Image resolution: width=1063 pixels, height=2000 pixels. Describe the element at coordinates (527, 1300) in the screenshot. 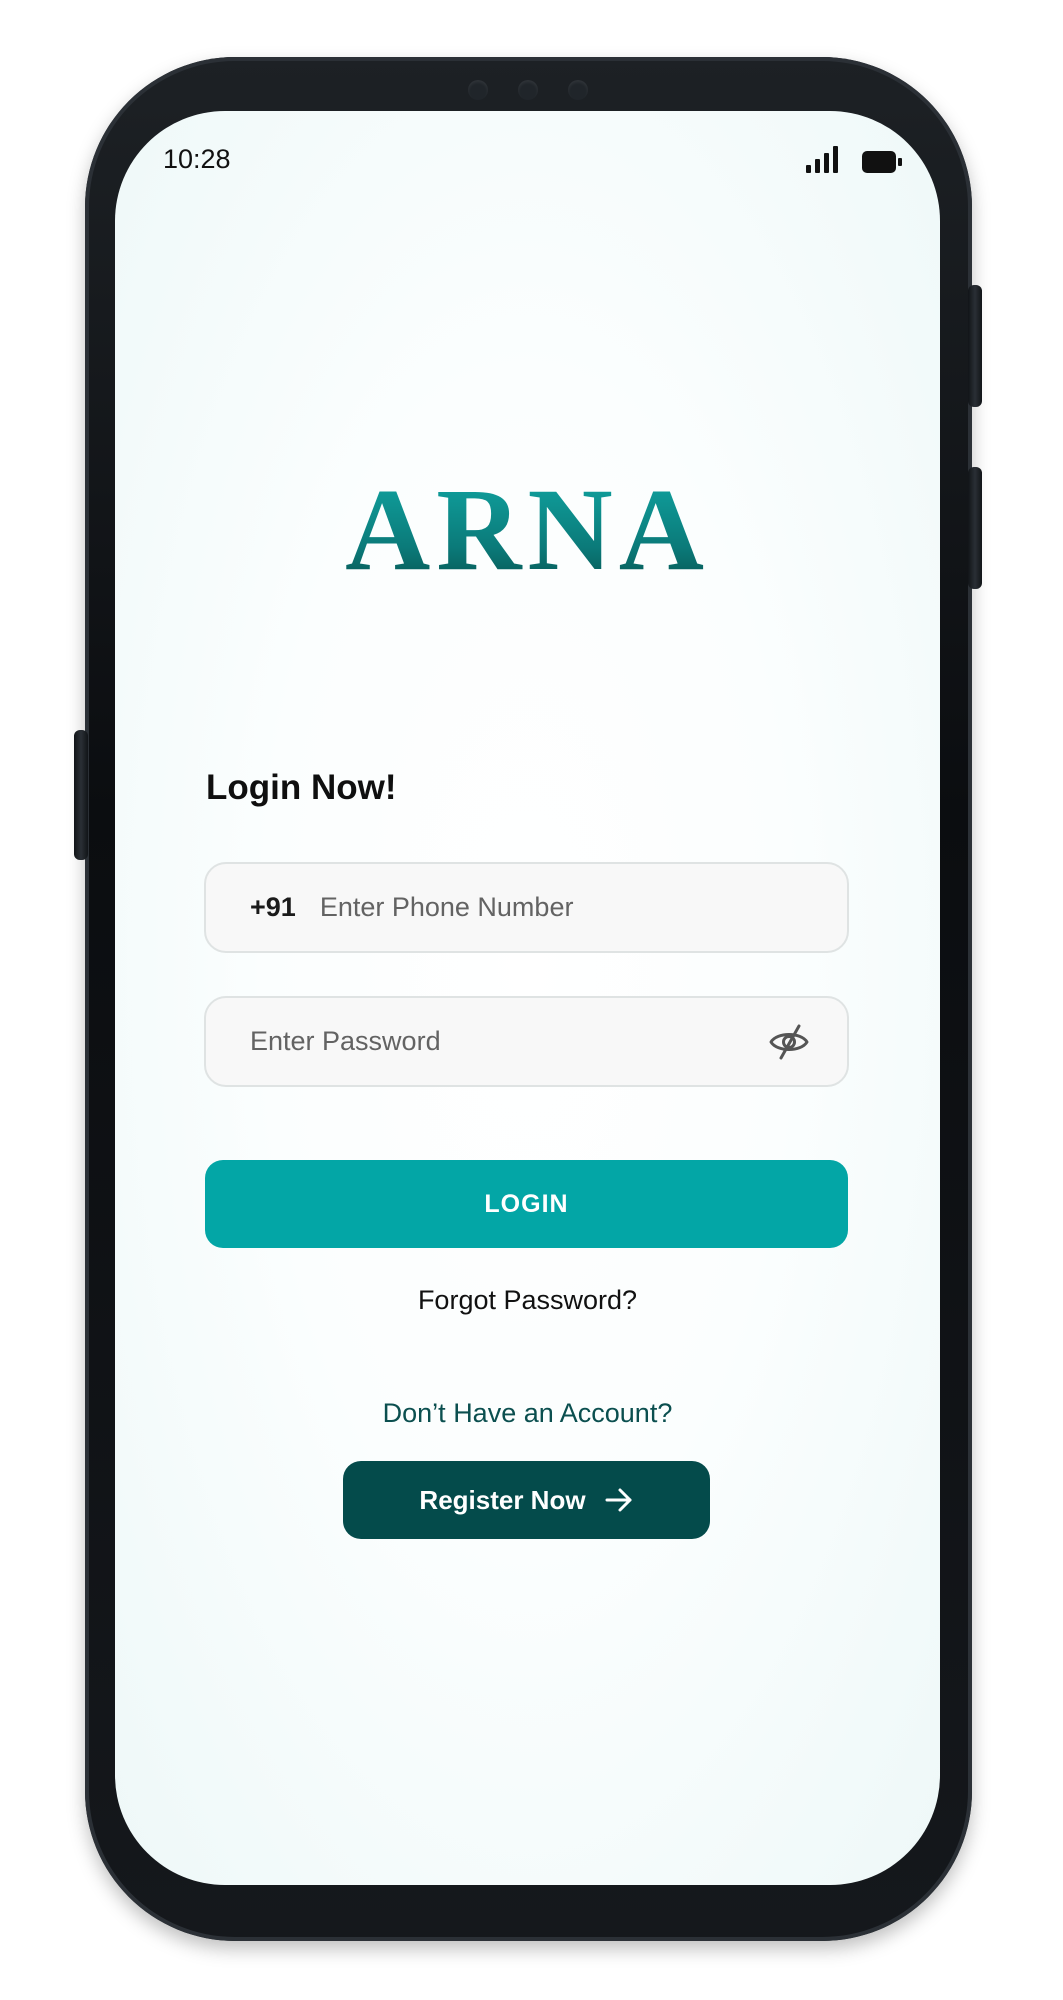

I see `forgot-password-link: Forgot Password?` at that location.